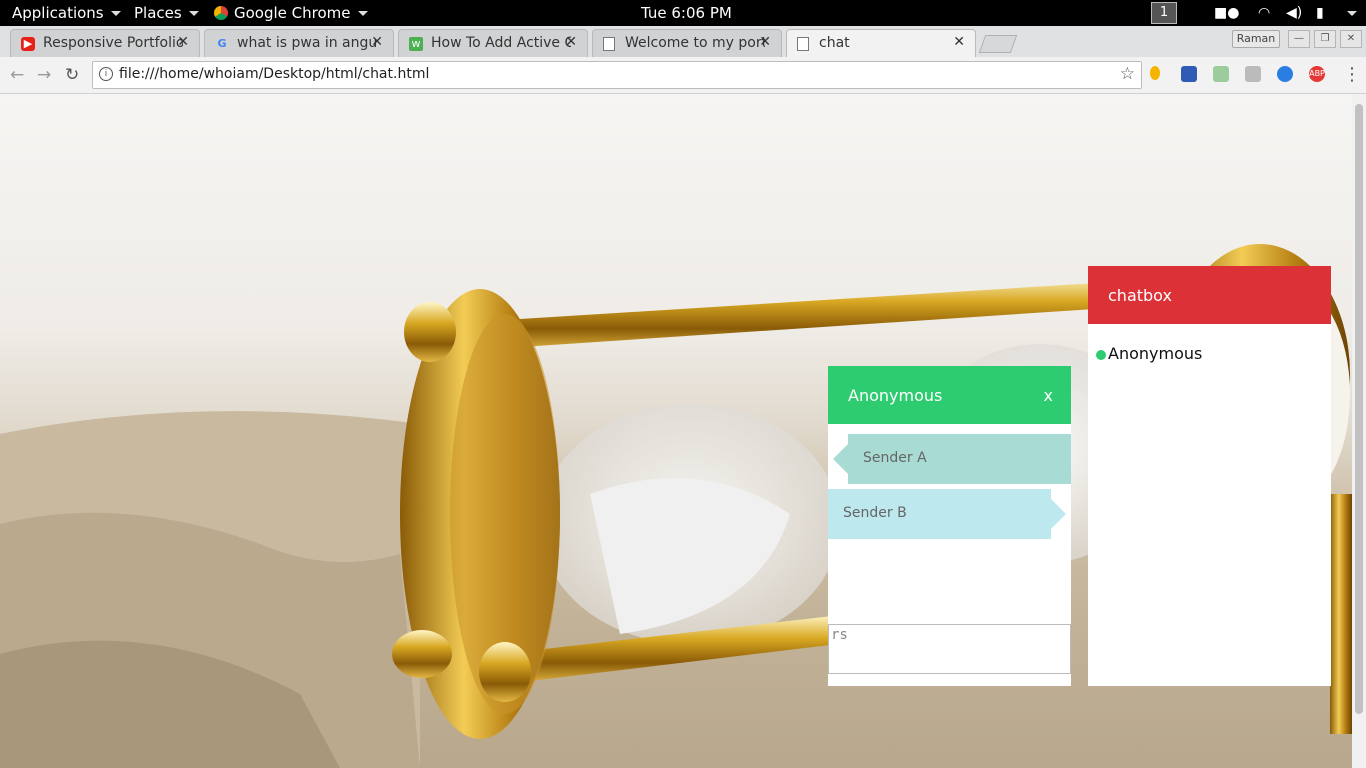  What do you see at coordinates (875, 513) in the screenshot?
I see `message-text: Sender B` at bounding box center [875, 513].